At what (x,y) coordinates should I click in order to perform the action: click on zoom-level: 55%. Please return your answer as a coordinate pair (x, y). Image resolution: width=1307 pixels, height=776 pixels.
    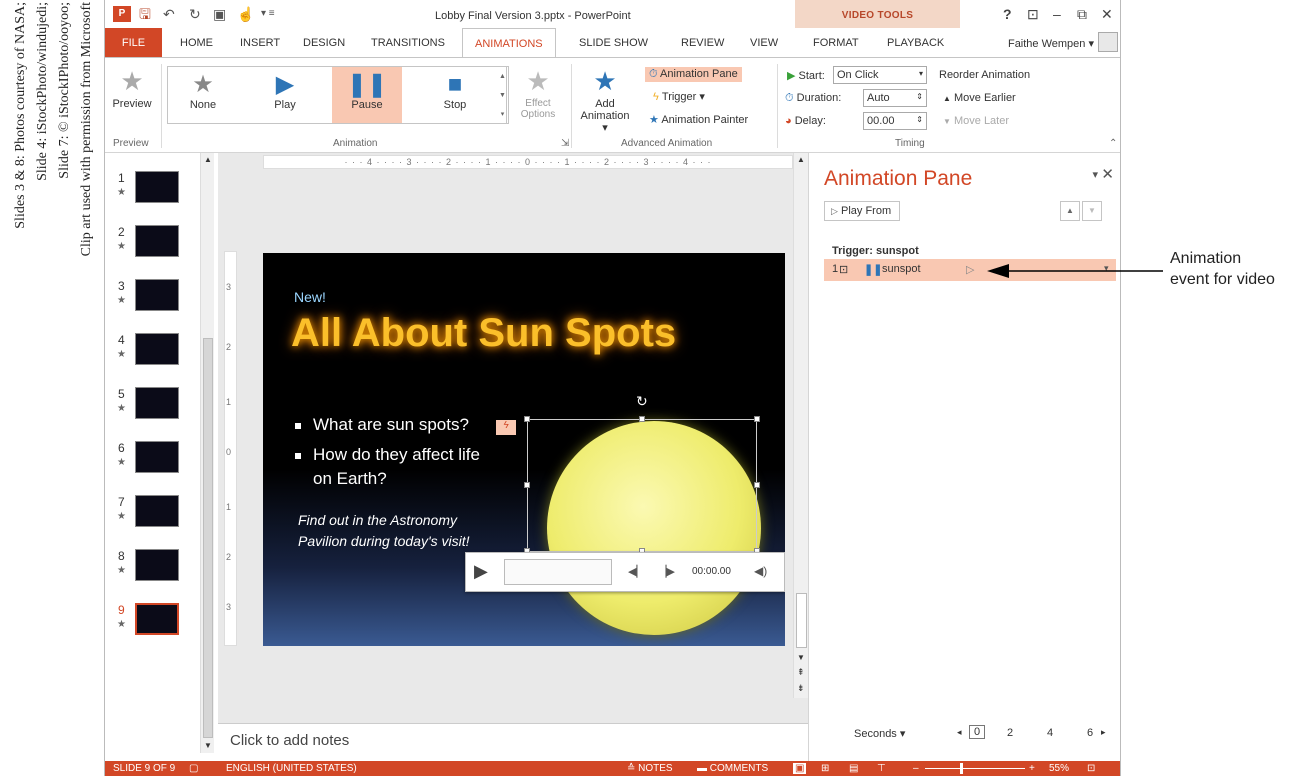
    Looking at the image, I should click on (1059, 768).